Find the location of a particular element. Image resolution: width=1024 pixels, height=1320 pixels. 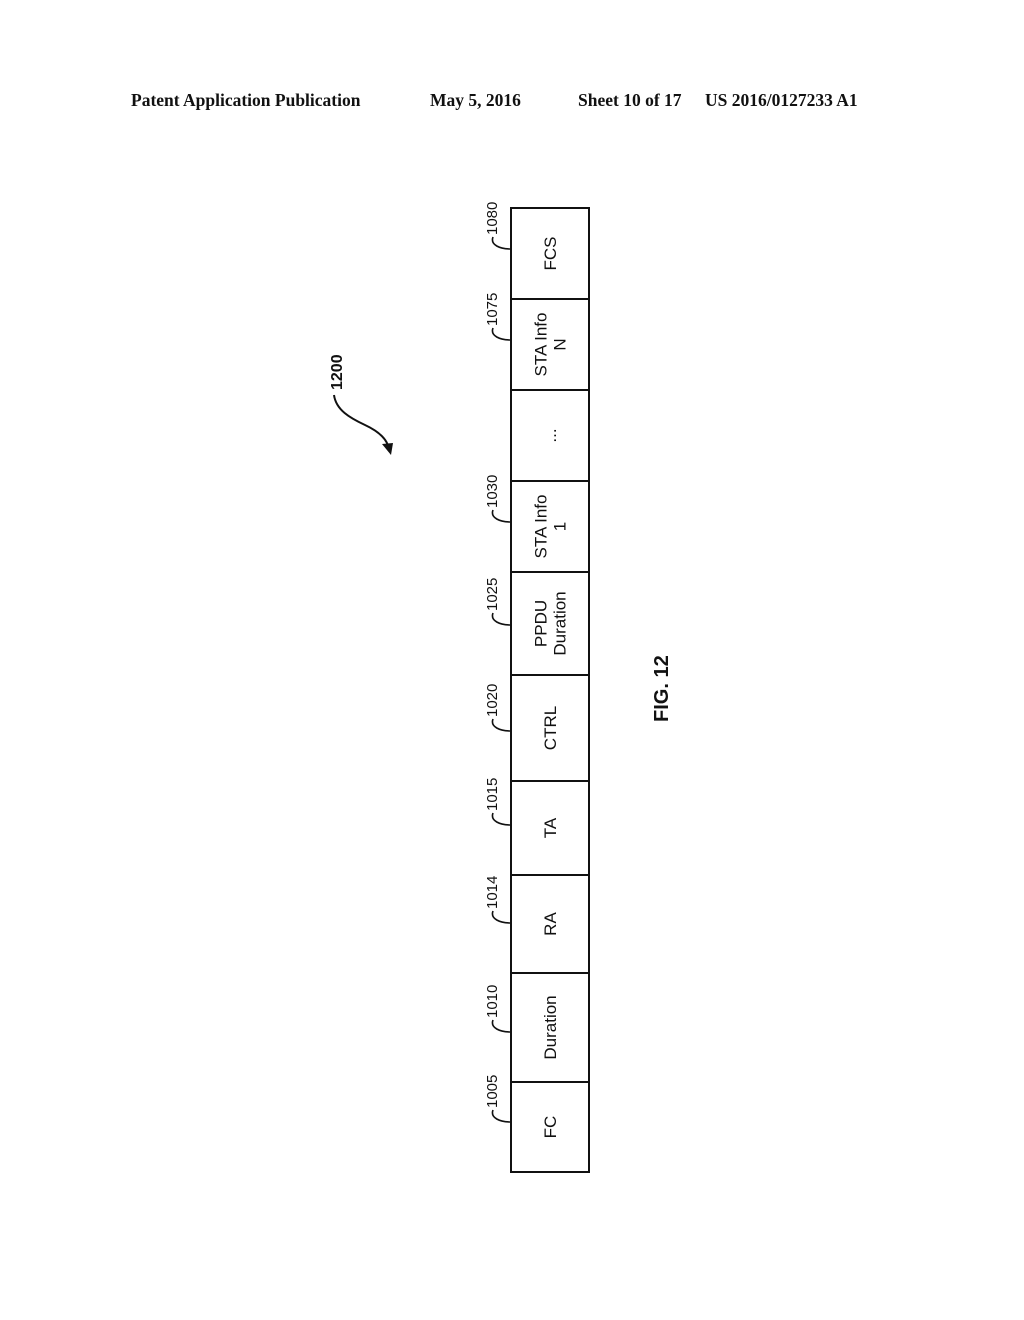

figure-reference-number: 1200 is located at coordinates (337, 372).